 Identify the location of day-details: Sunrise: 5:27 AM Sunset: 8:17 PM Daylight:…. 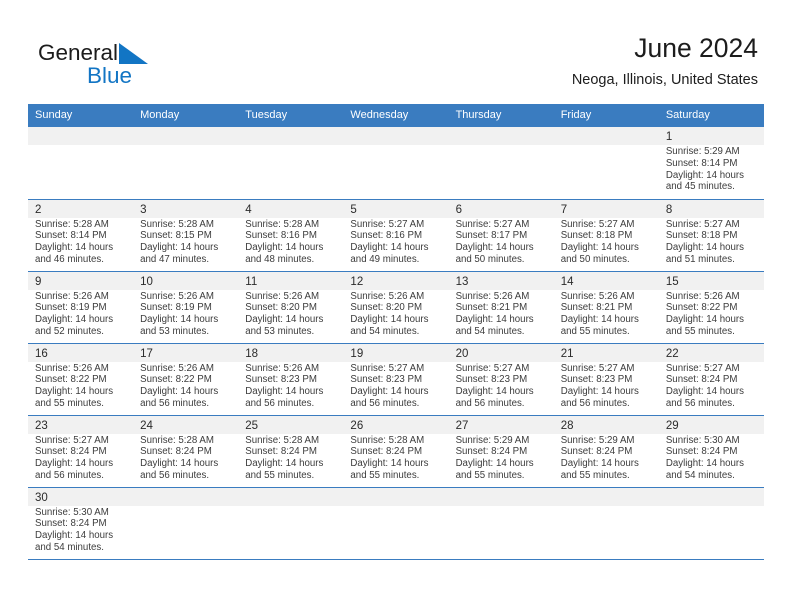
(501, 242).